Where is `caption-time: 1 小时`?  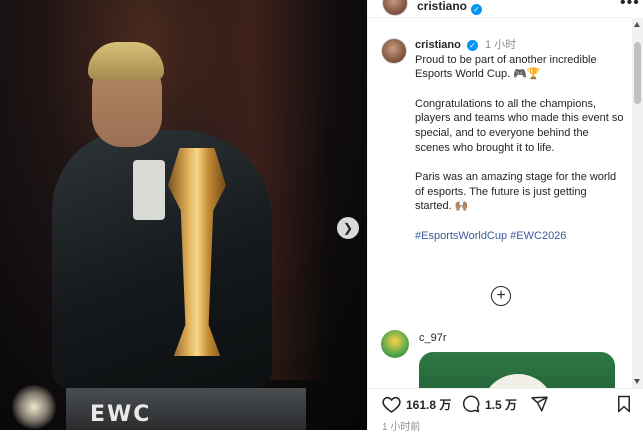 caption-time: 1 小时 is located at coordinates (500, 45).